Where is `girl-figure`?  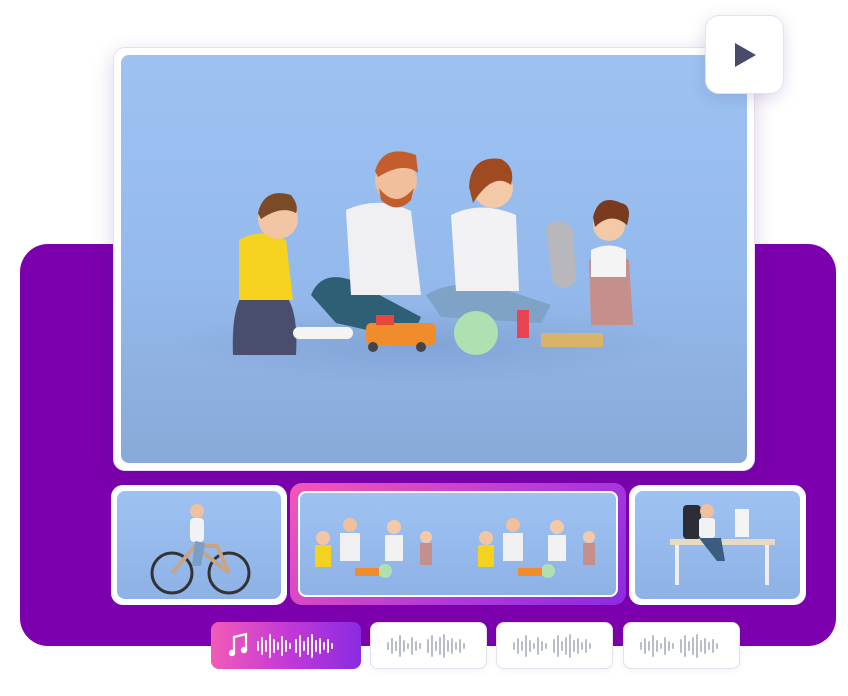 girl-figure is located at coordinates (589, 262).